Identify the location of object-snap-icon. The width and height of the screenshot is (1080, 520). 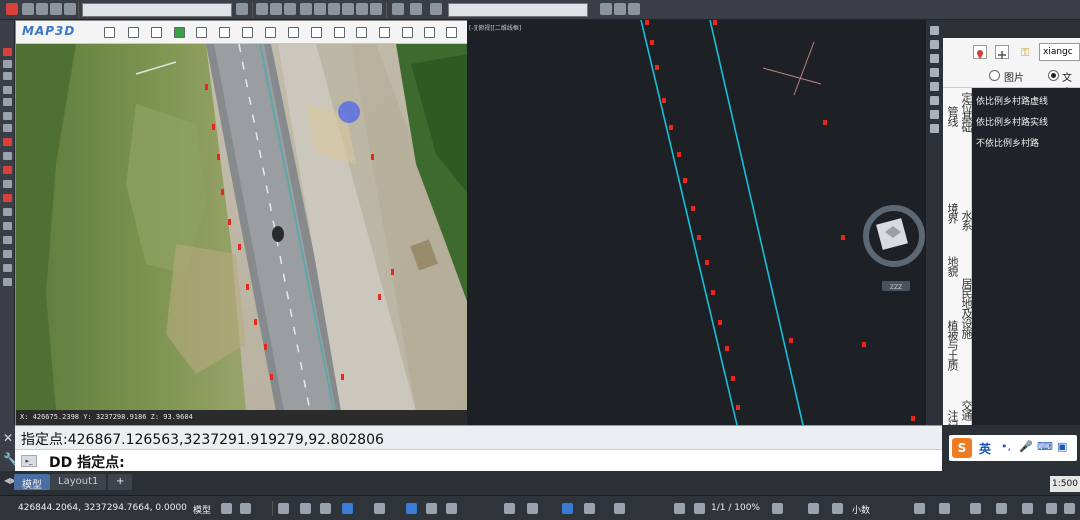
(347, 508).